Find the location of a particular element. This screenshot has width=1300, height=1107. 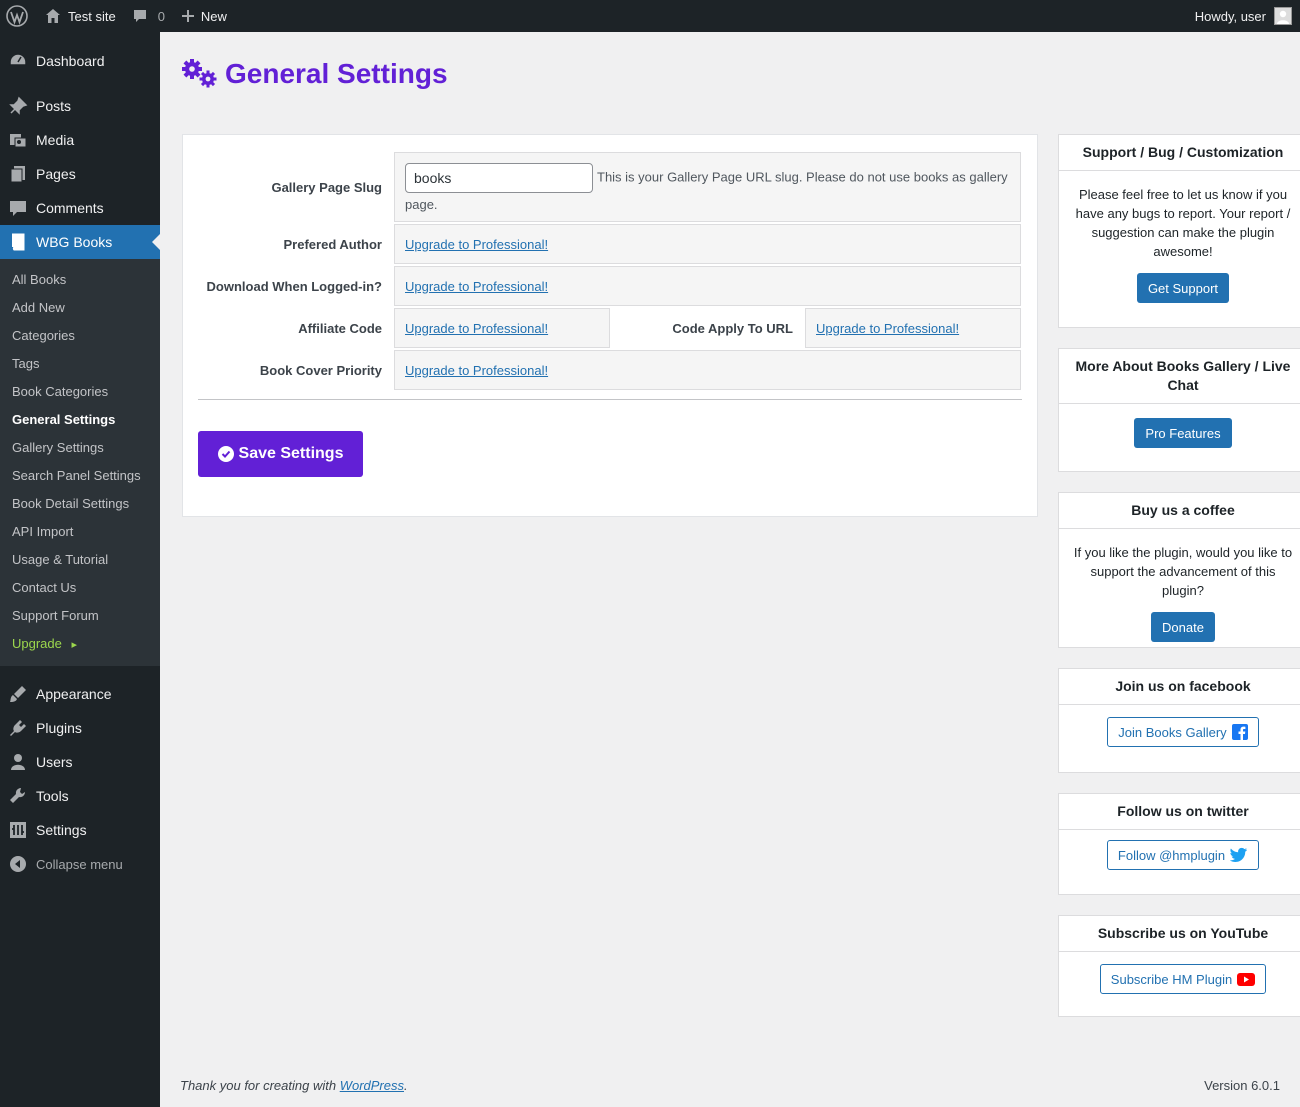

youtube-box-body: Subscribe HM Plugin is located at coordinates (1179, 973).